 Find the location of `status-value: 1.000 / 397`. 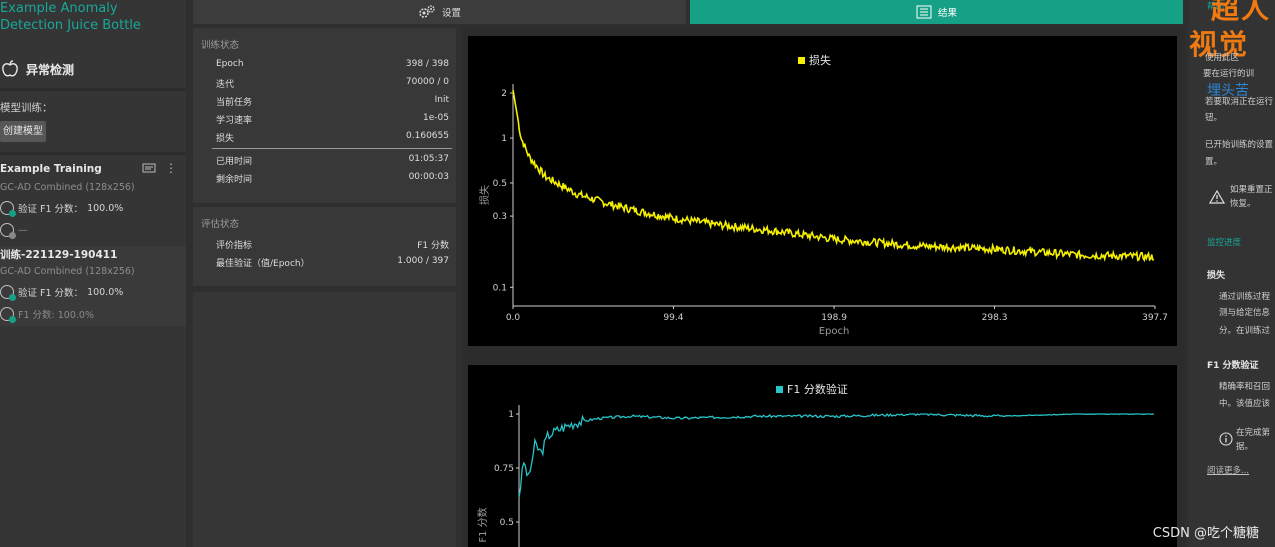

status-value: 1.000 / 397 is located at coordinates (423, 261).